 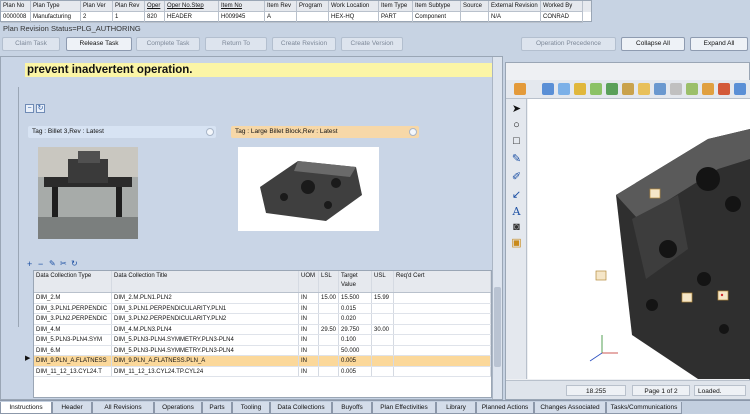 I want to click on table-cell: 15.99, so click(x=383, y=298).